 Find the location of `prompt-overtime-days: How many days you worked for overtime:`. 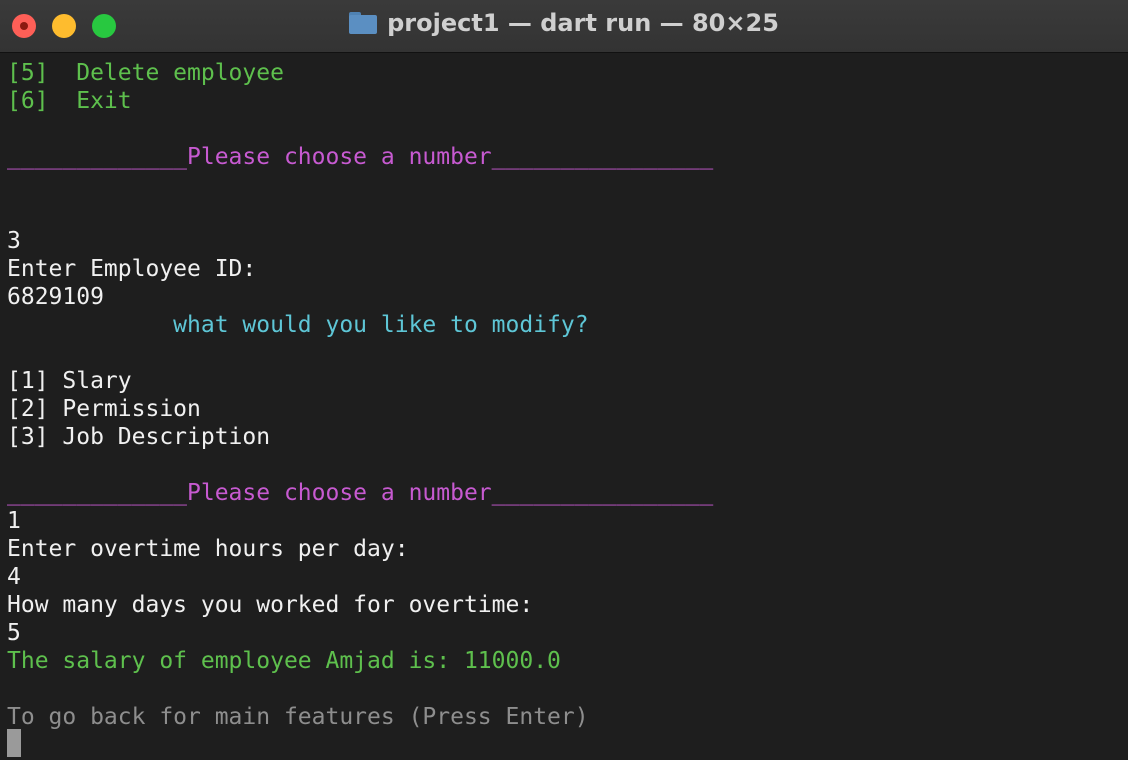

prompt-overtime-days: How many days you worked for overtime: is located at coordinates (270, 605).